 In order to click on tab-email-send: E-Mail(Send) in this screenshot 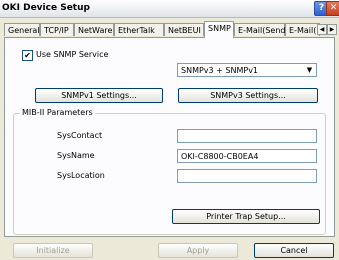, I will do `click(261, 29)`.